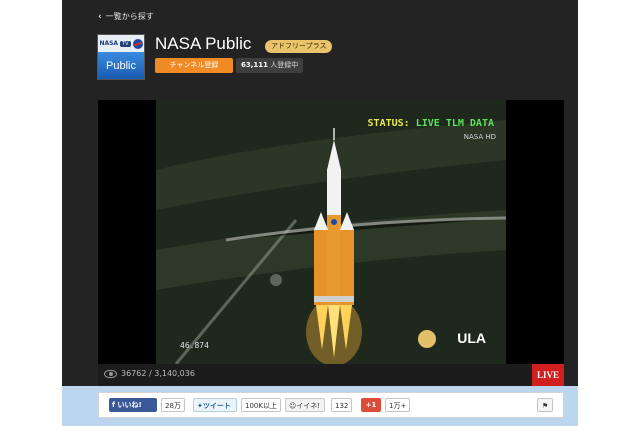 This screenshot has height=426, width=640. I want to click on mixi-like-count: 132, so click(342, 405).